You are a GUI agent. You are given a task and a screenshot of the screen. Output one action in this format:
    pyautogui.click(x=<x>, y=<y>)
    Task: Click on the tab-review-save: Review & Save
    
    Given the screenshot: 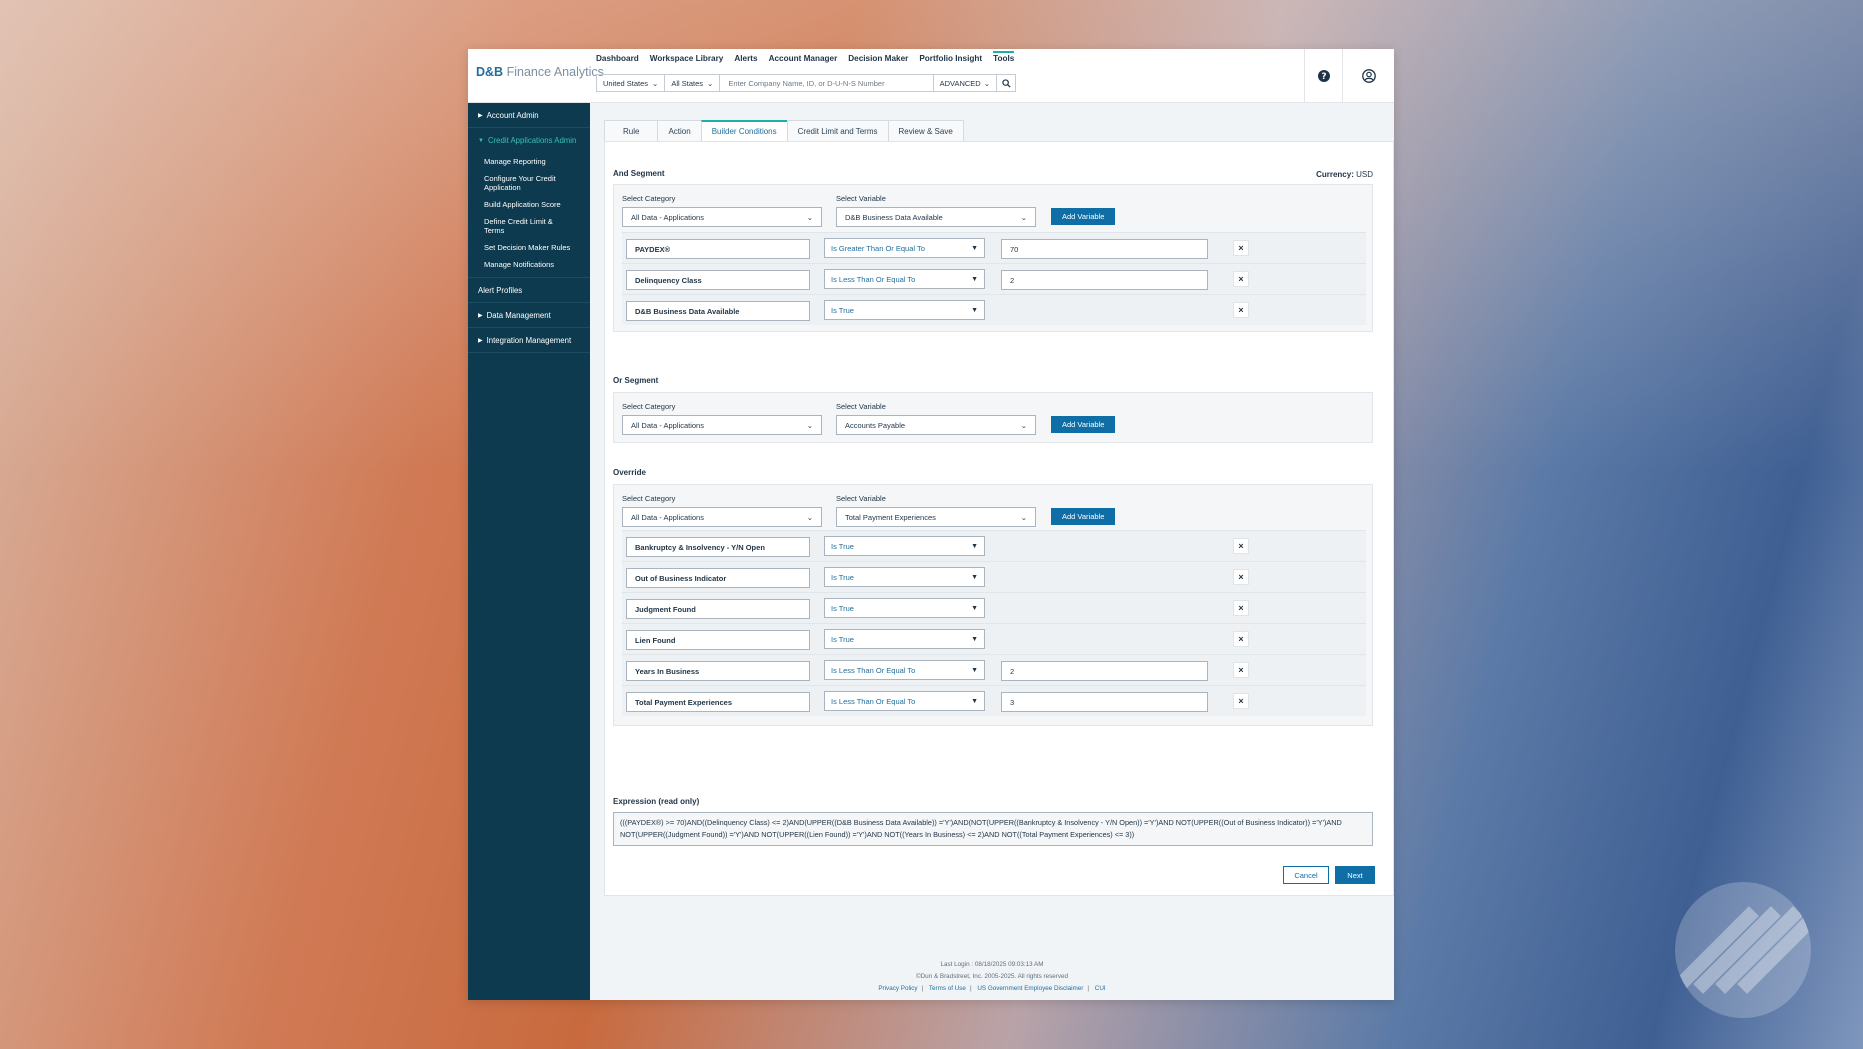 What is the action you would take?
    pyautogui.click(x=925, y=131)
    